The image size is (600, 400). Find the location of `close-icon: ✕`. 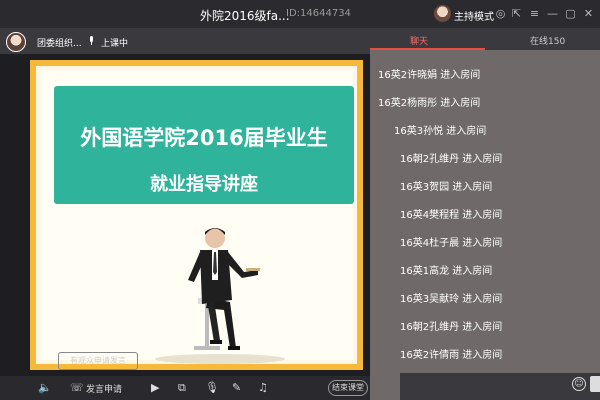

close-icon: ✕ is located at coordinates (588, 13).